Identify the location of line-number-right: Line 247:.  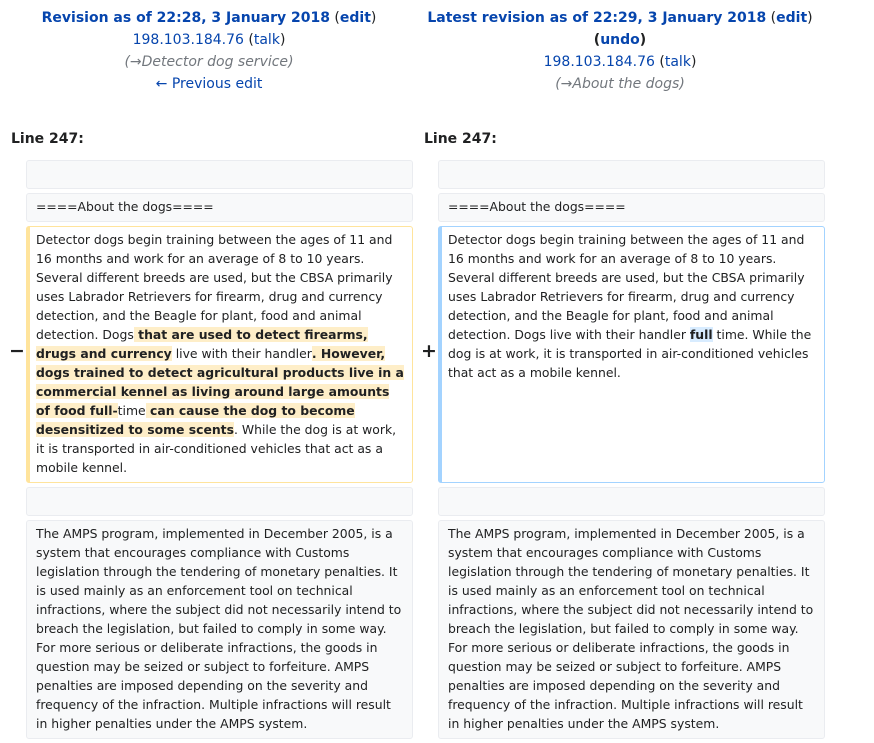
(460, 139).